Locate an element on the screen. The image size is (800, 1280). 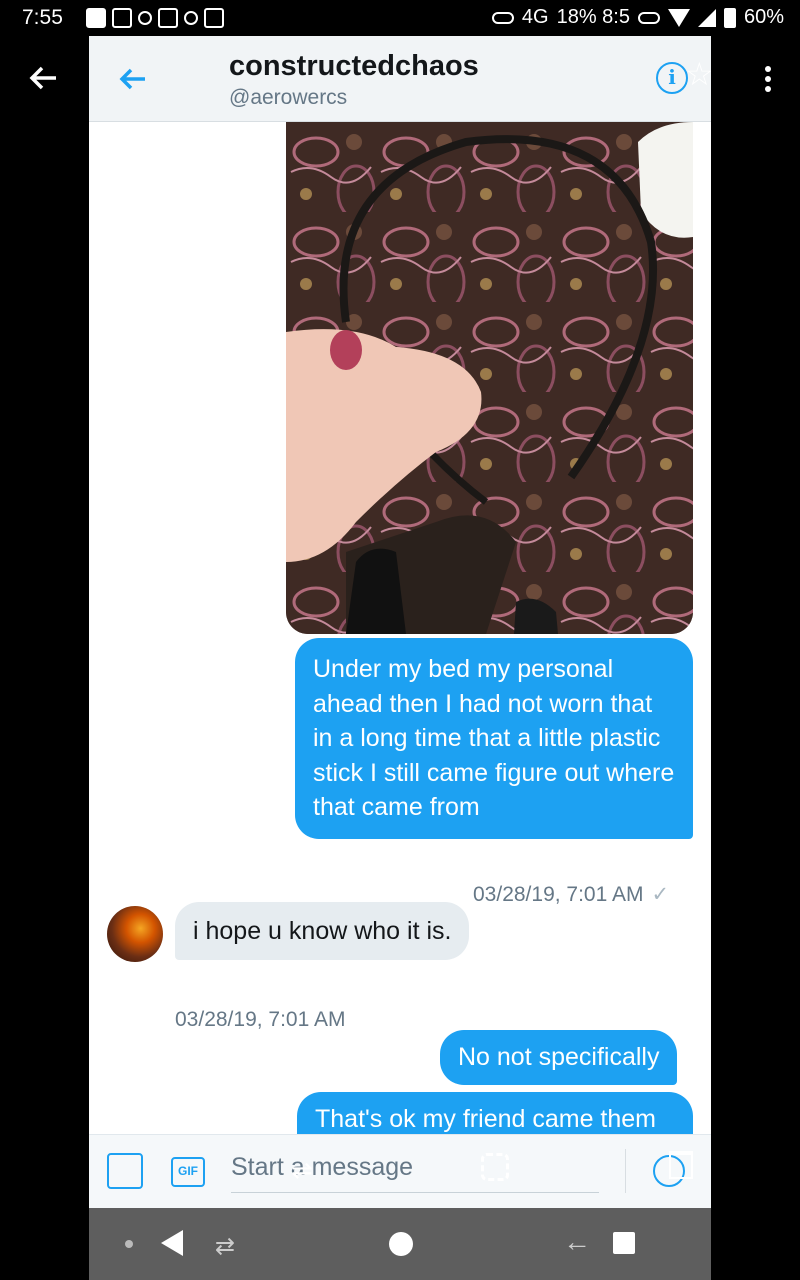
status-bar: 7:55 4G 18% 8:5 60% is located at coordinates (400, 18).